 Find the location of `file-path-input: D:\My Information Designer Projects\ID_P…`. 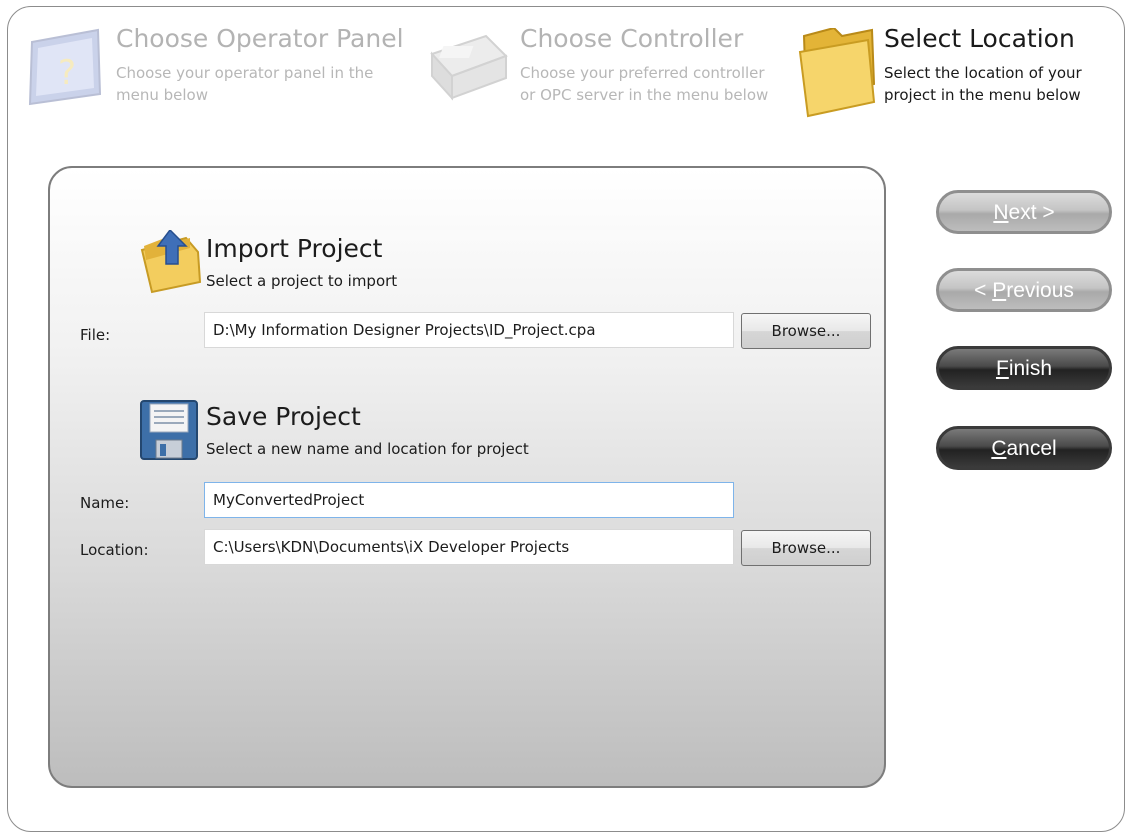

file-path-input: D:\My Information Designer Projects\ID_P… is located at coordinates (469, 330).